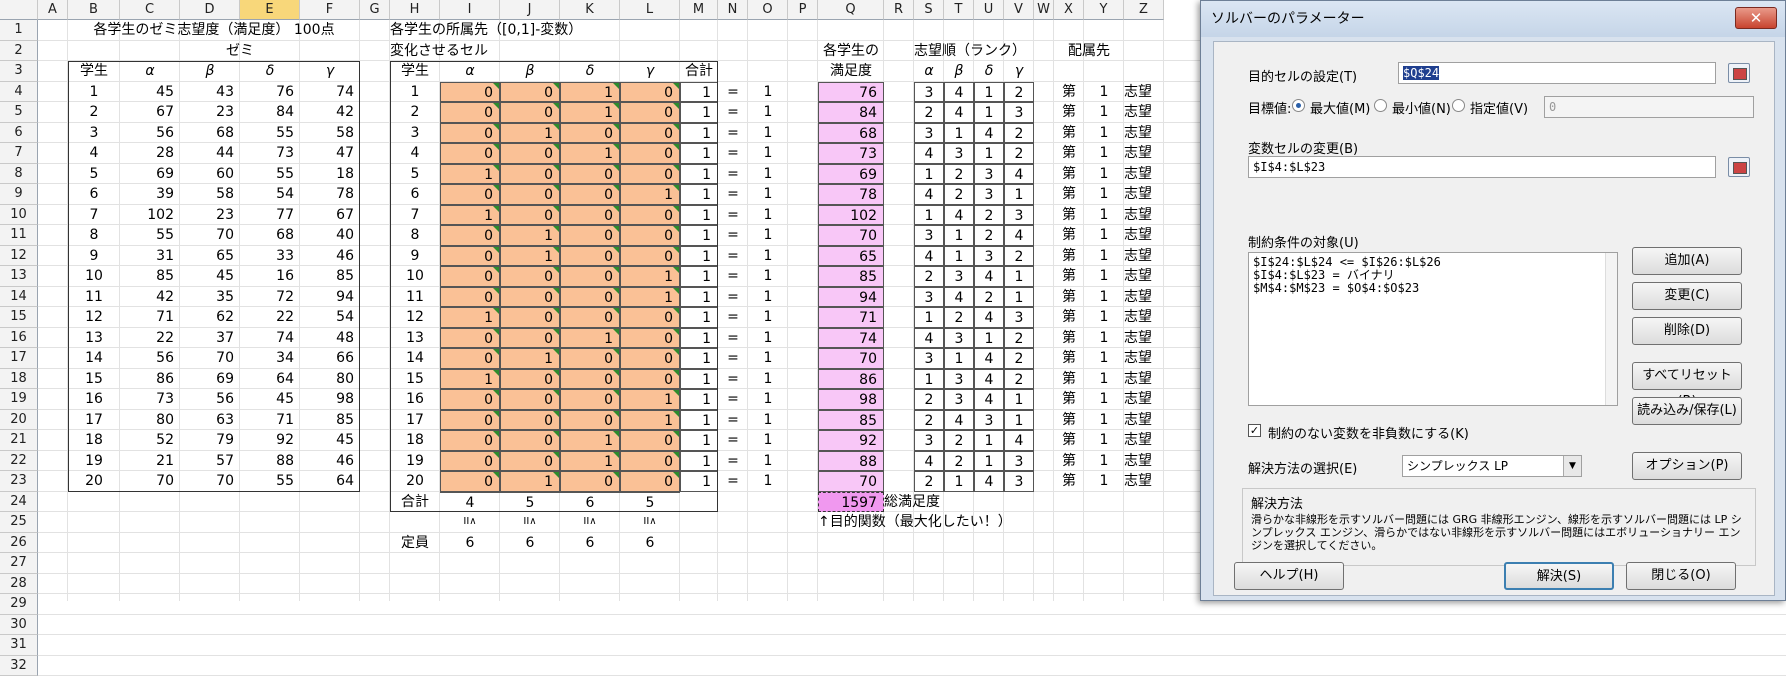 The height and width of the screenshot is (676, 1786). What do you see at coordinates (1104, 10) in the screenshot?
I see `column-header: Y` at bounding box center [1104, 10].